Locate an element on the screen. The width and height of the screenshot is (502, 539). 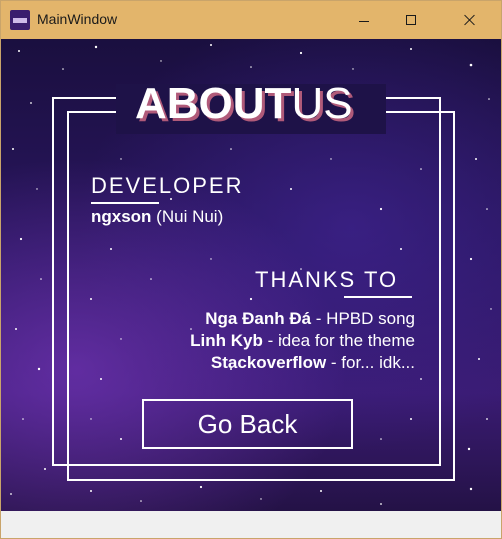
developer-underline is located at coordinates (125, 203).